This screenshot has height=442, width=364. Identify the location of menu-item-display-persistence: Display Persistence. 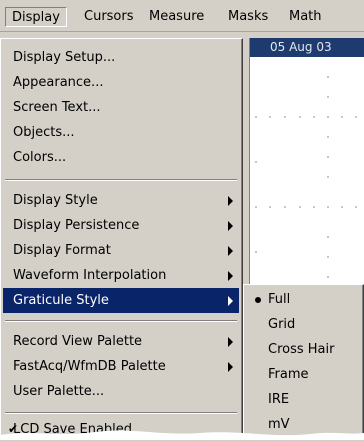
(121, 225).